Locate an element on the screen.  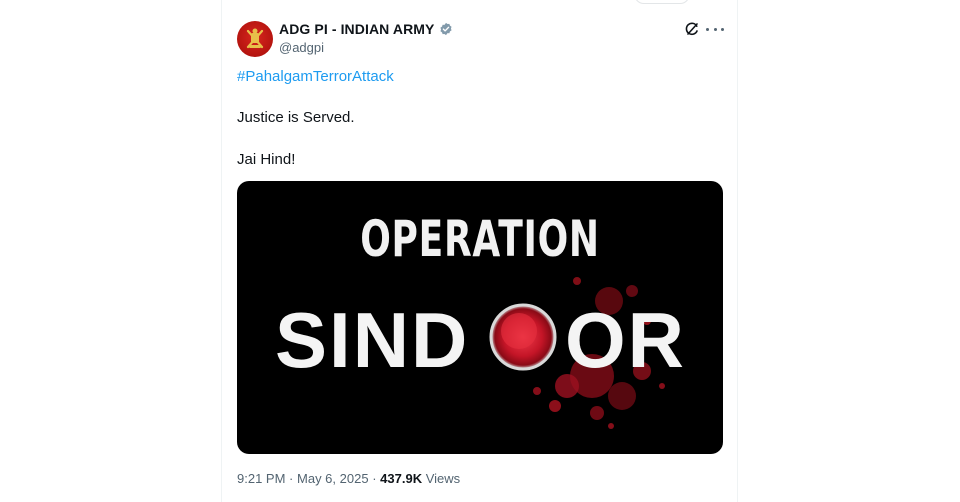
tweet-time: 9:21 PM is located at coordinates (261, 478).